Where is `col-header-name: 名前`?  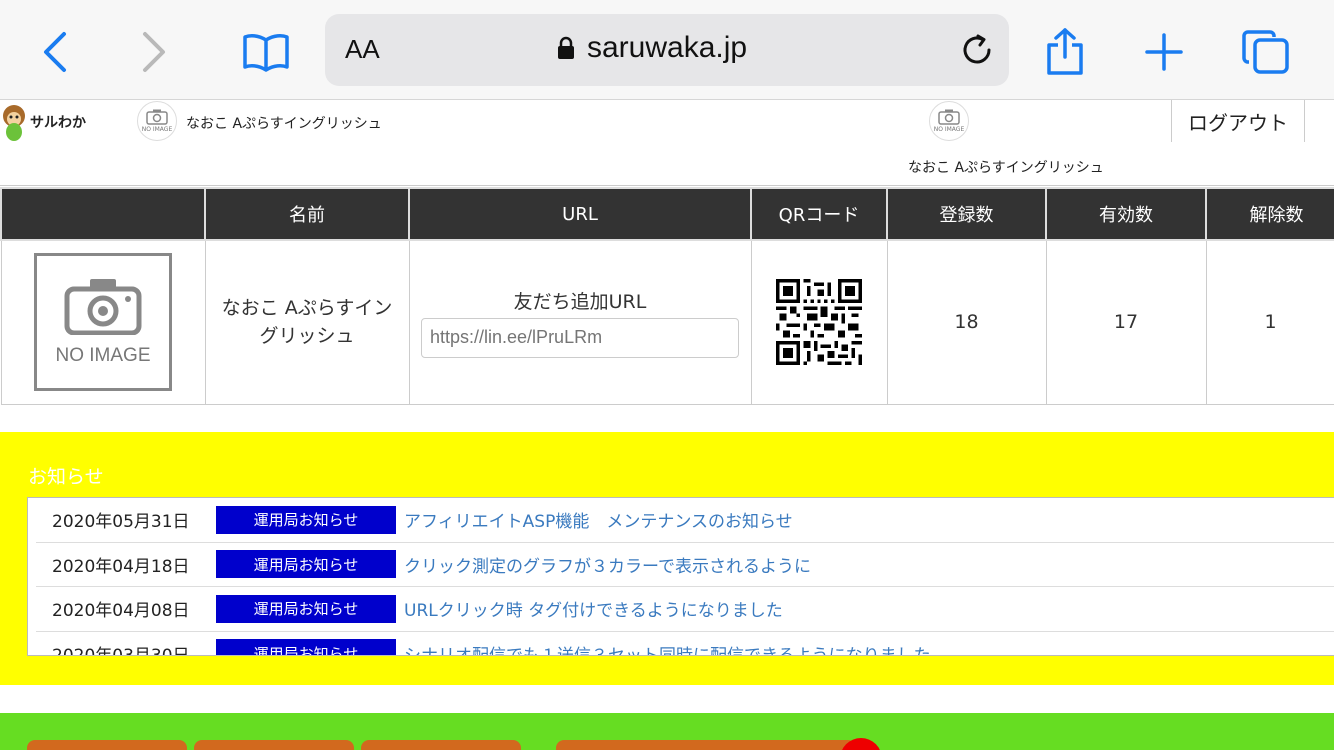
col-header-name: 名前 is located at coordinates (307, 214).